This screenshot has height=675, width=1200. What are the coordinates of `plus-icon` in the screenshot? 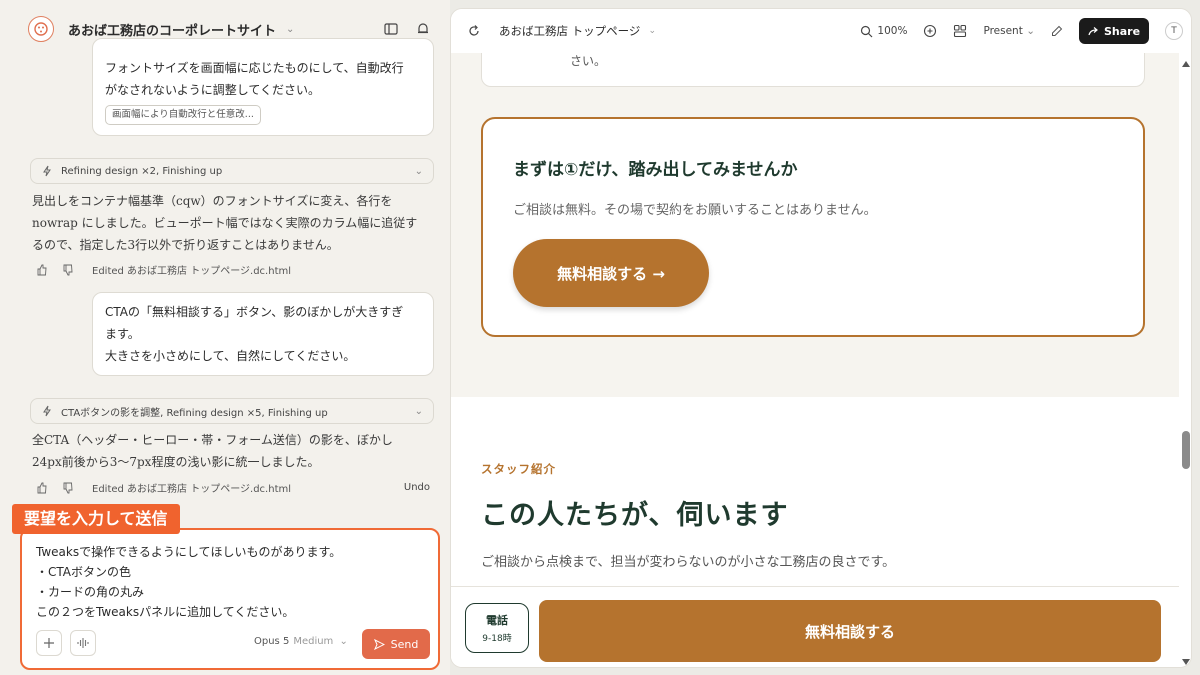 It's located at (49, 643).